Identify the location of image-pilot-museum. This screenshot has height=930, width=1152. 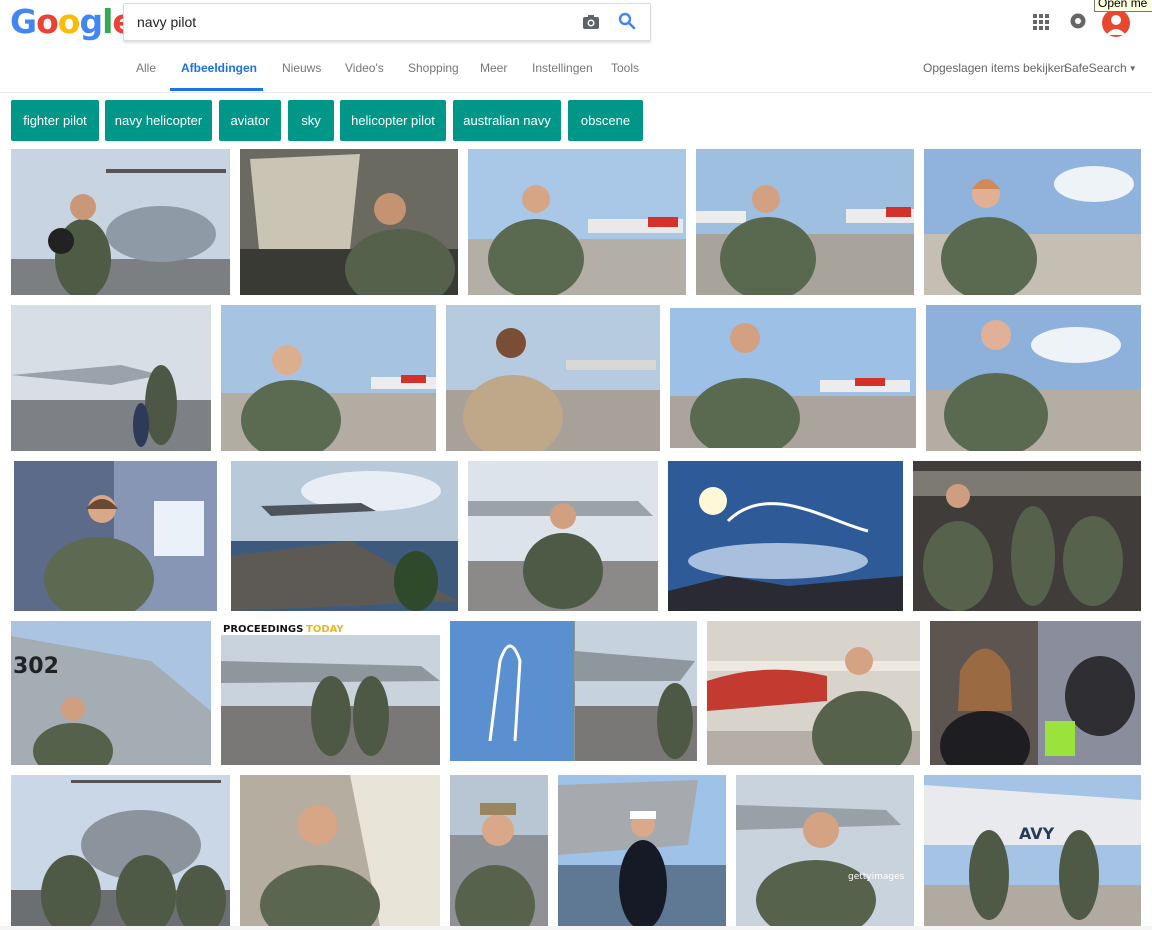
(813, 693).